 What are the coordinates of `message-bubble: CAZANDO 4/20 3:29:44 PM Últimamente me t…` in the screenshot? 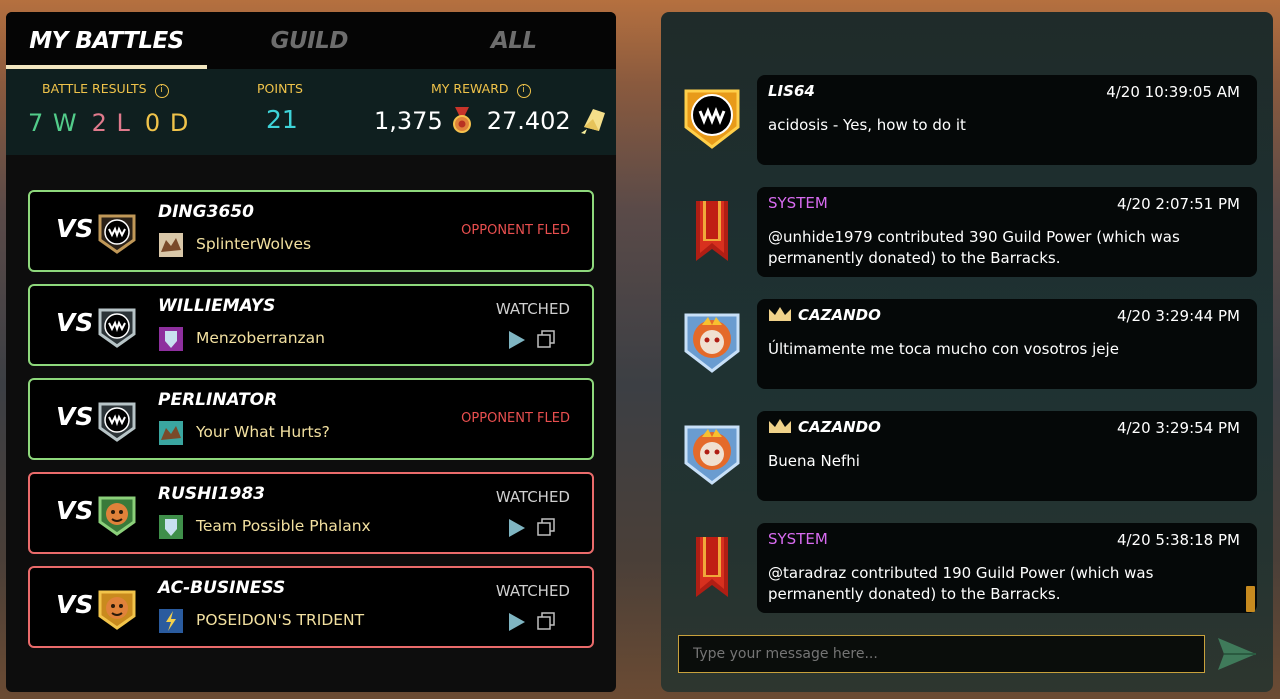 It's located at (1007, 344).